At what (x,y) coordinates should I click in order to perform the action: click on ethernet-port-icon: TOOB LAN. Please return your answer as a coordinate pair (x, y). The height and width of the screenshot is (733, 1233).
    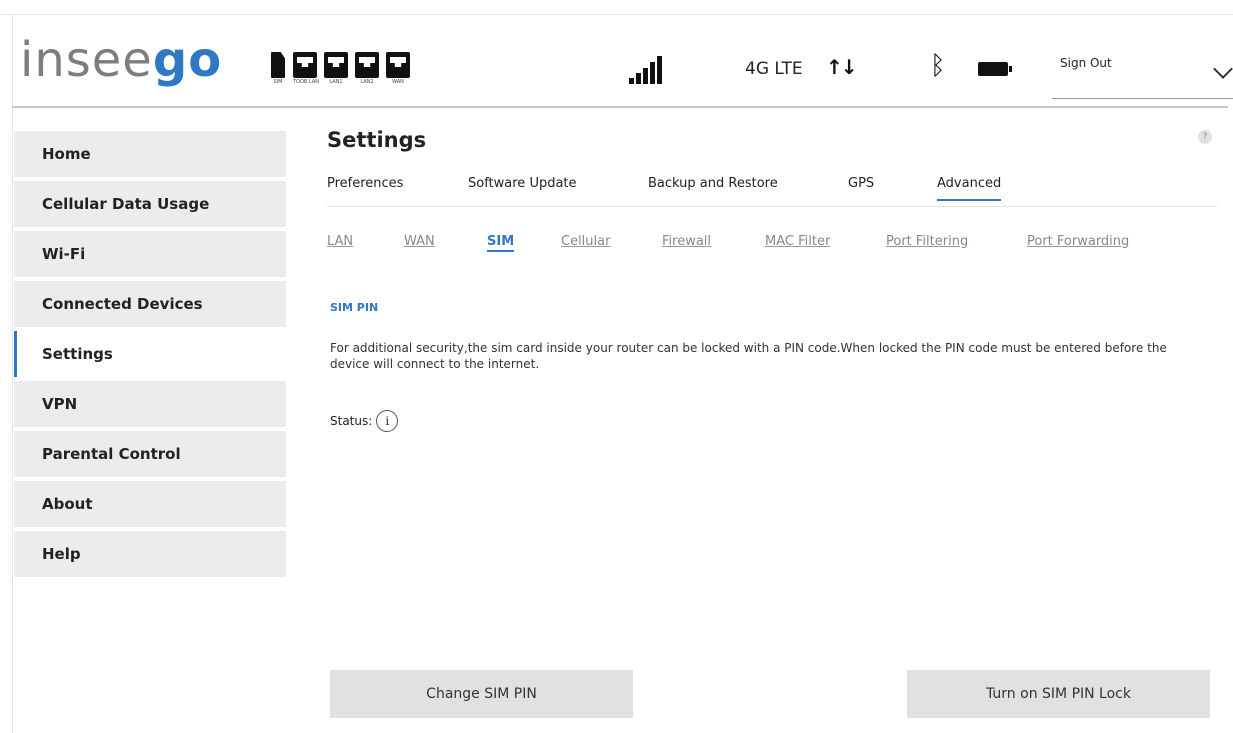
    Looking at the image, I should click on (306, 68).